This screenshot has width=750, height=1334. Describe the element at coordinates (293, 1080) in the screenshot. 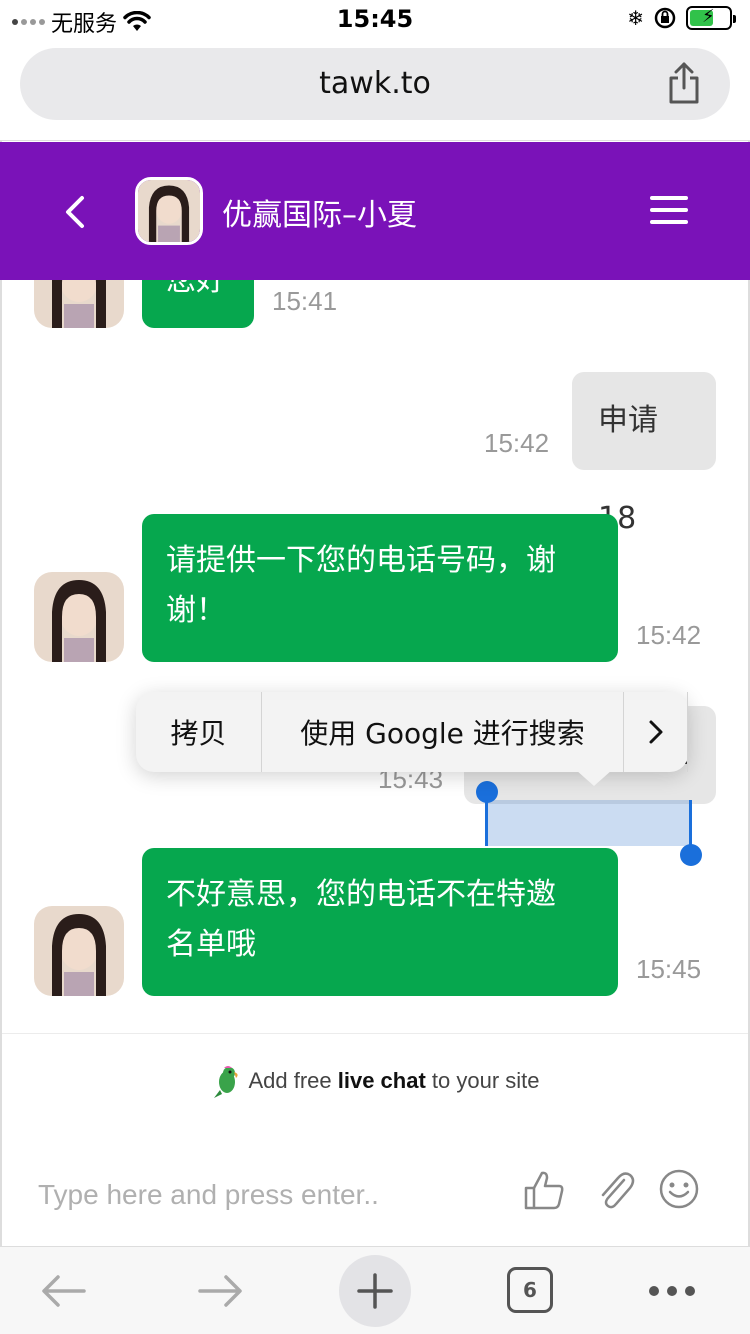

I see `branding-prefix: Add free` at that location.